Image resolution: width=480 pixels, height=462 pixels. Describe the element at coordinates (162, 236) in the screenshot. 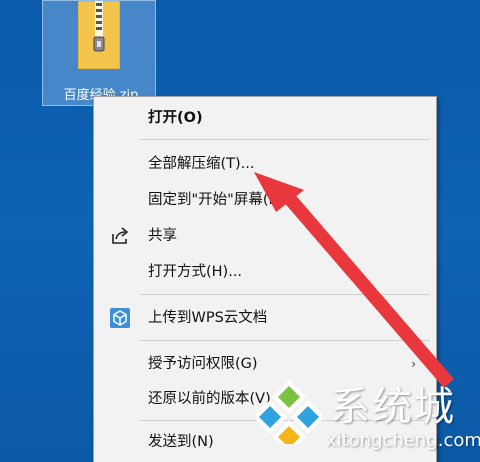

I see `menu-item-label: 共享` at that location.